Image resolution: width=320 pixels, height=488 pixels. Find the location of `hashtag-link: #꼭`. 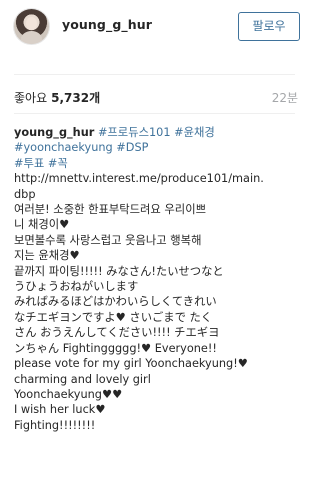

hashtag-link: #꼭 is located at coordinates (58, 163).